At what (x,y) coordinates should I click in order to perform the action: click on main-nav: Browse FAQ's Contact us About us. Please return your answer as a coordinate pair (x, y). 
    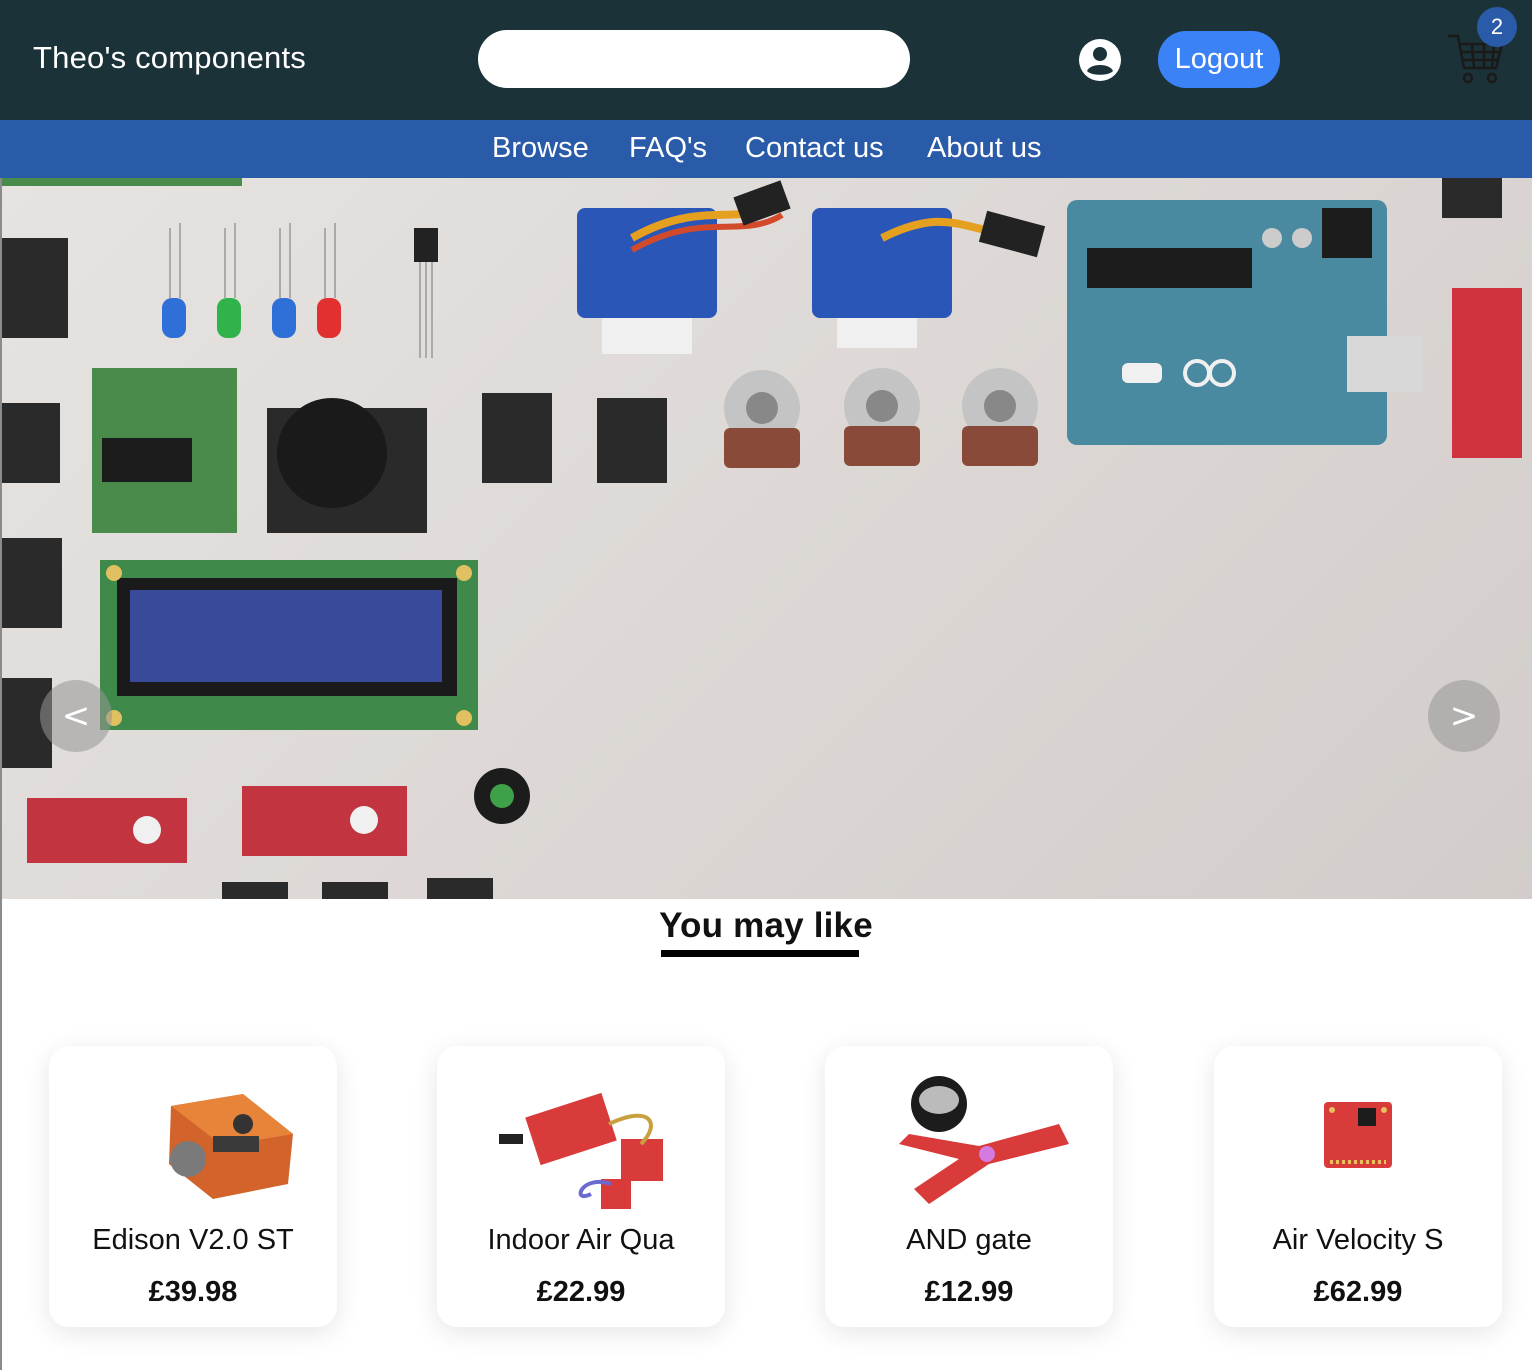
    Looking at the image, I should click on (766, 149).